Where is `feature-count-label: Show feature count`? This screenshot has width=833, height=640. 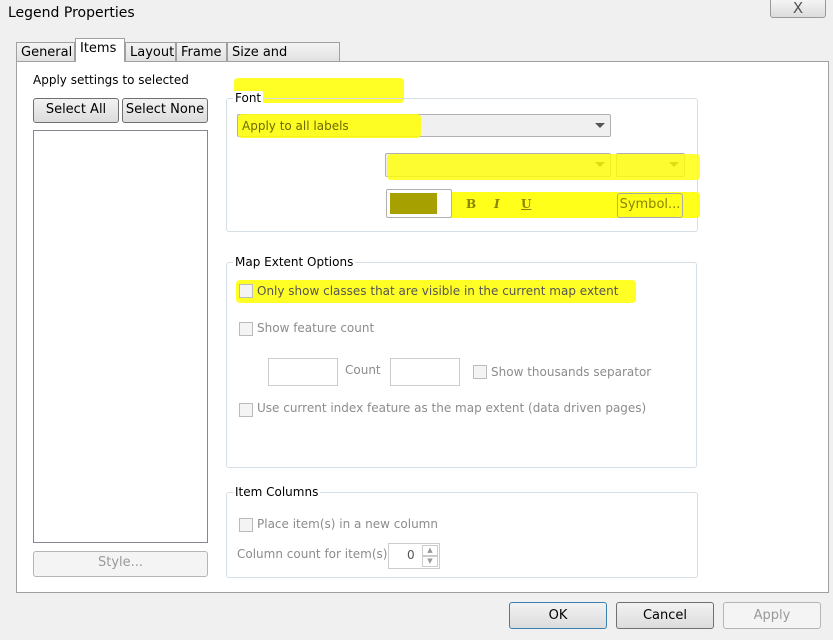 feature-count-label: Show feature count is located at coordinates (316, 328).